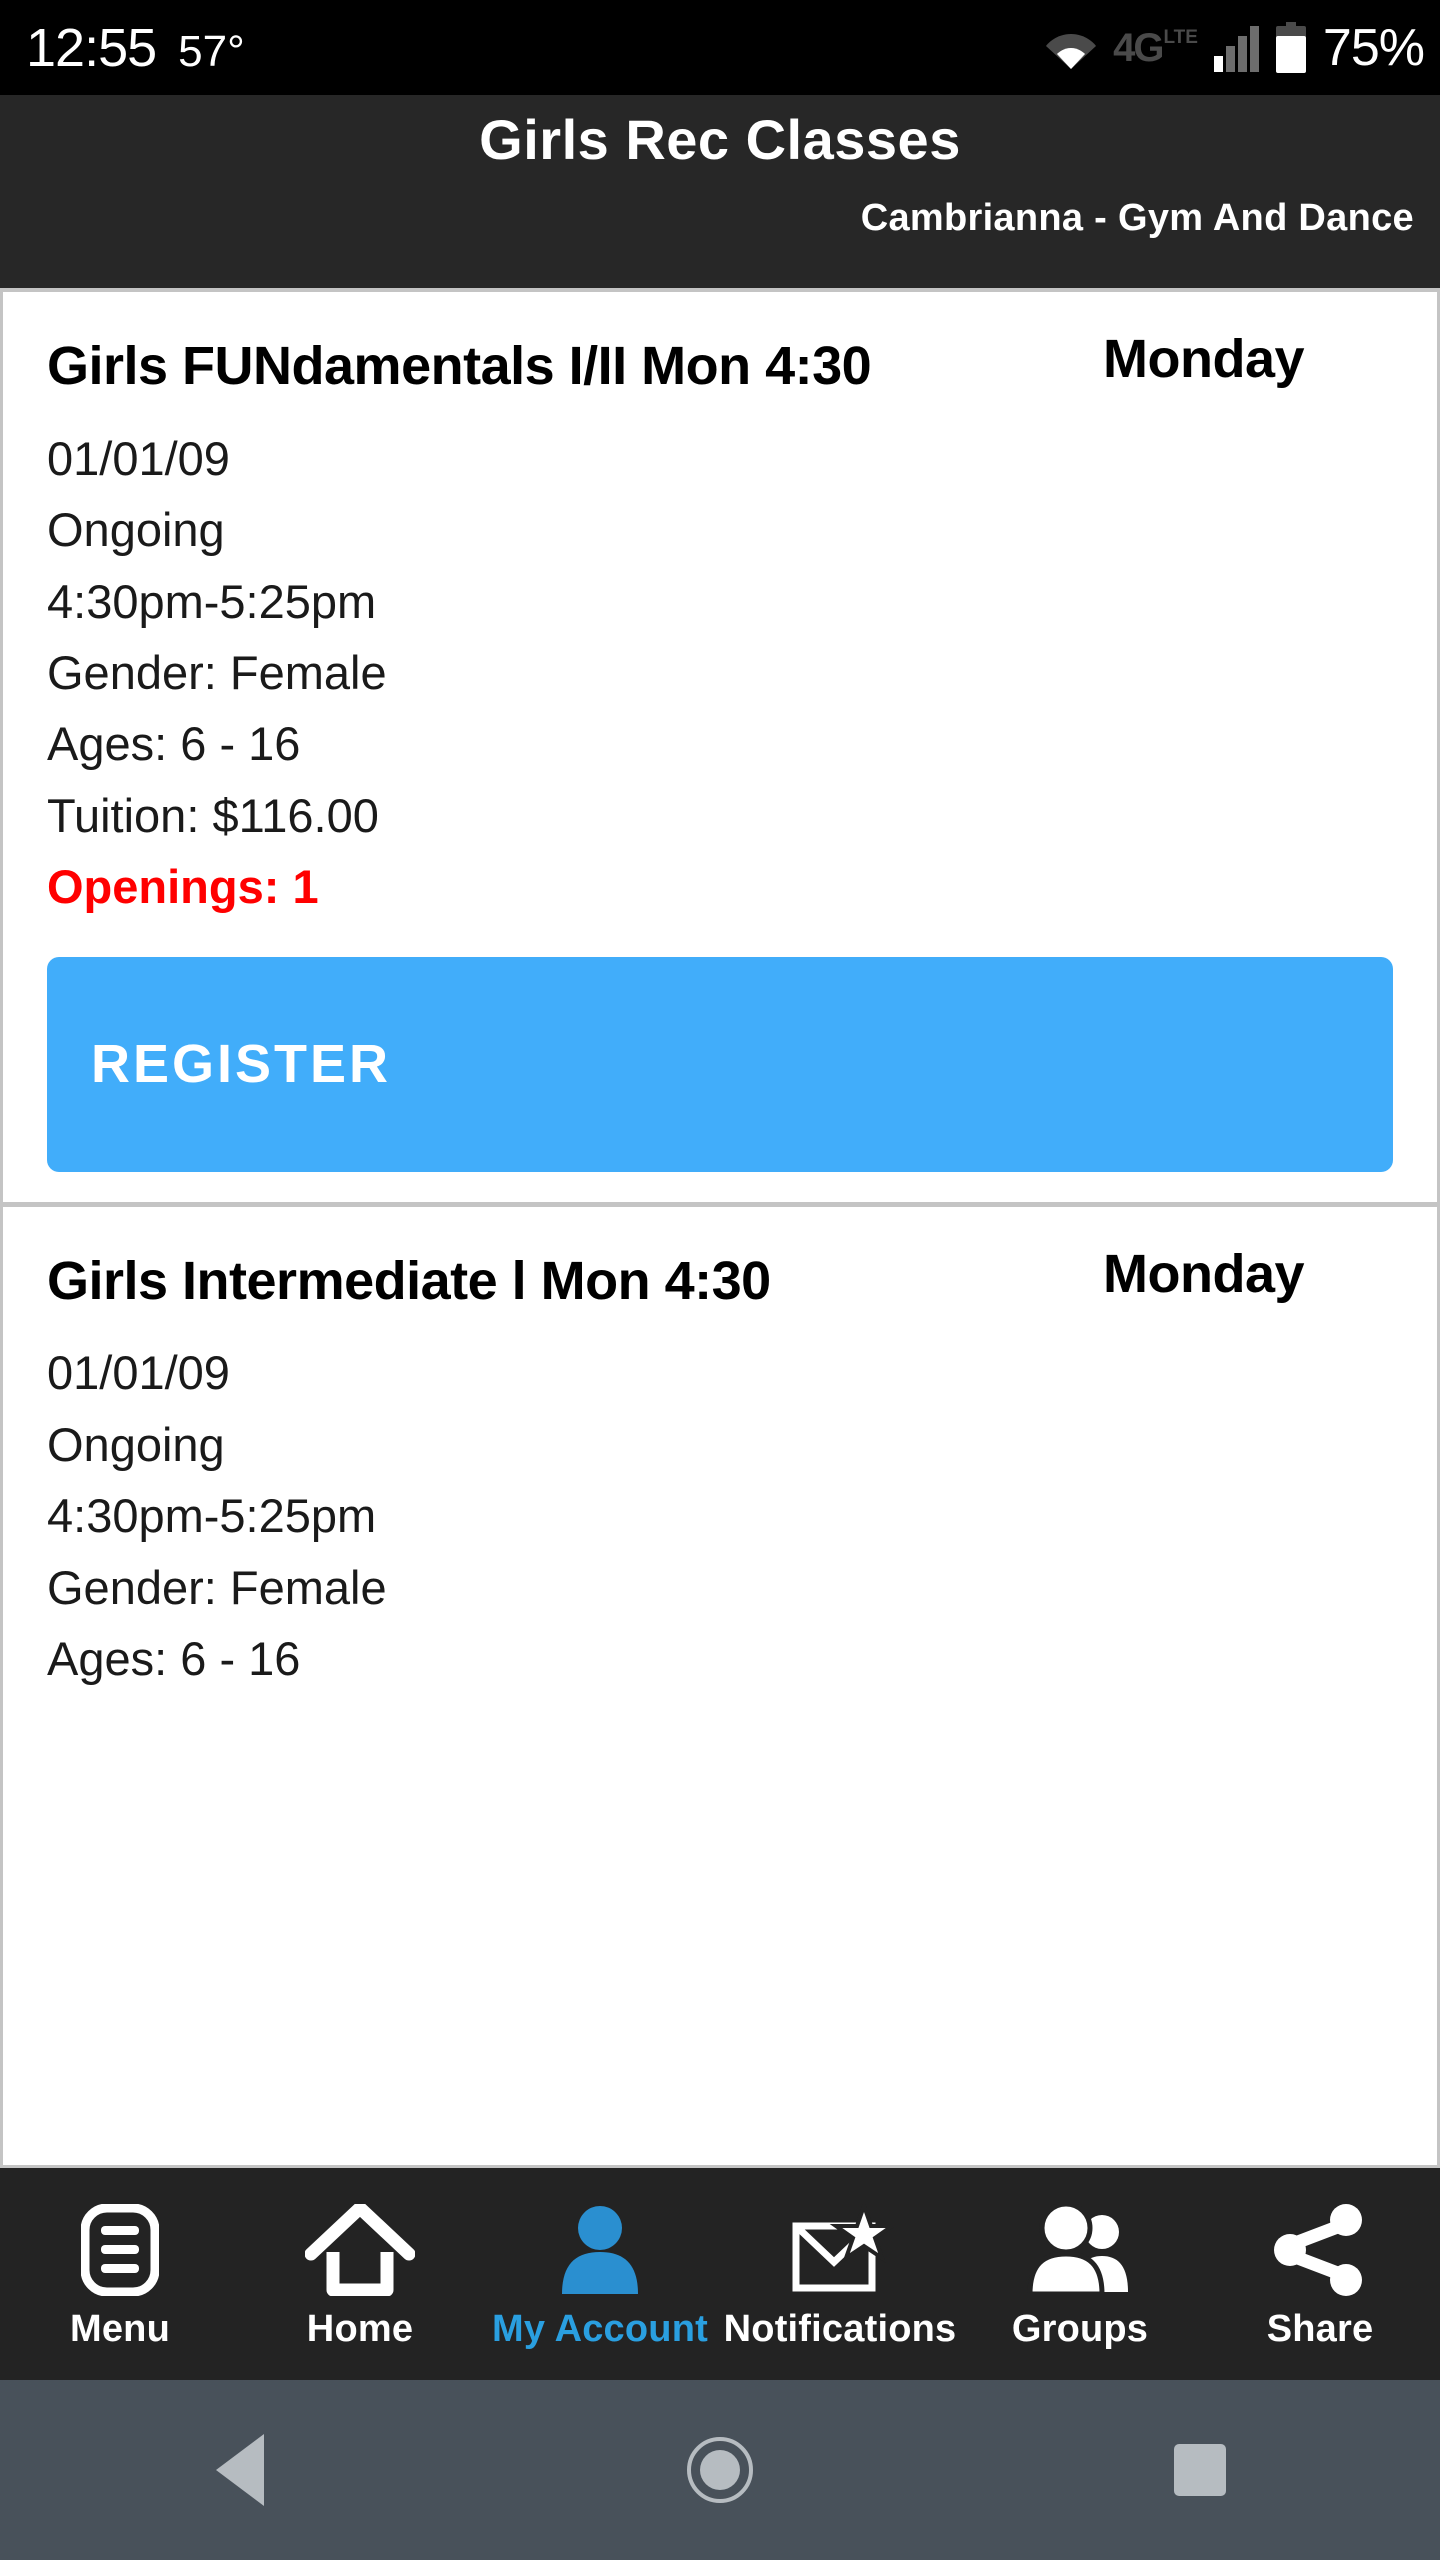 This screenshot has height=2560, width=1440. What do you see at coordinates (600, 2329) in the screenshot?
I see `tab-label: My Account` at bounding box center [600, 2329].